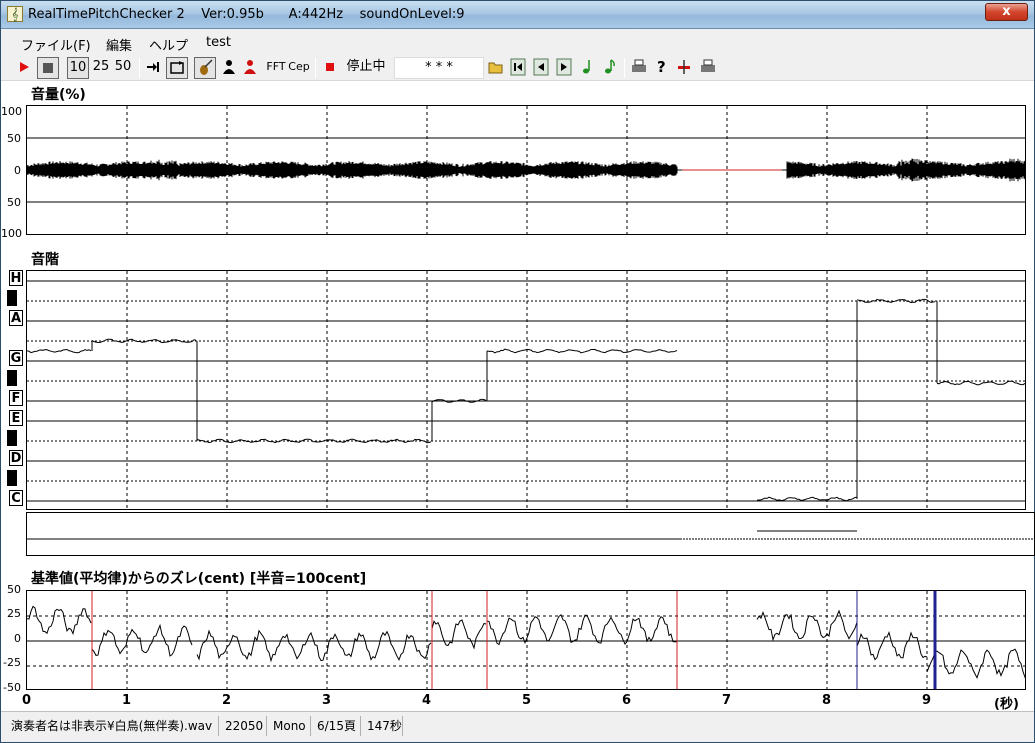 Image resolution: width=1035 pixels, height=743 pixels. What do you see at coordinates (123, 68) in the screenshot?
I see `zoom-50-button: 50` at bounding box center [123, 68].